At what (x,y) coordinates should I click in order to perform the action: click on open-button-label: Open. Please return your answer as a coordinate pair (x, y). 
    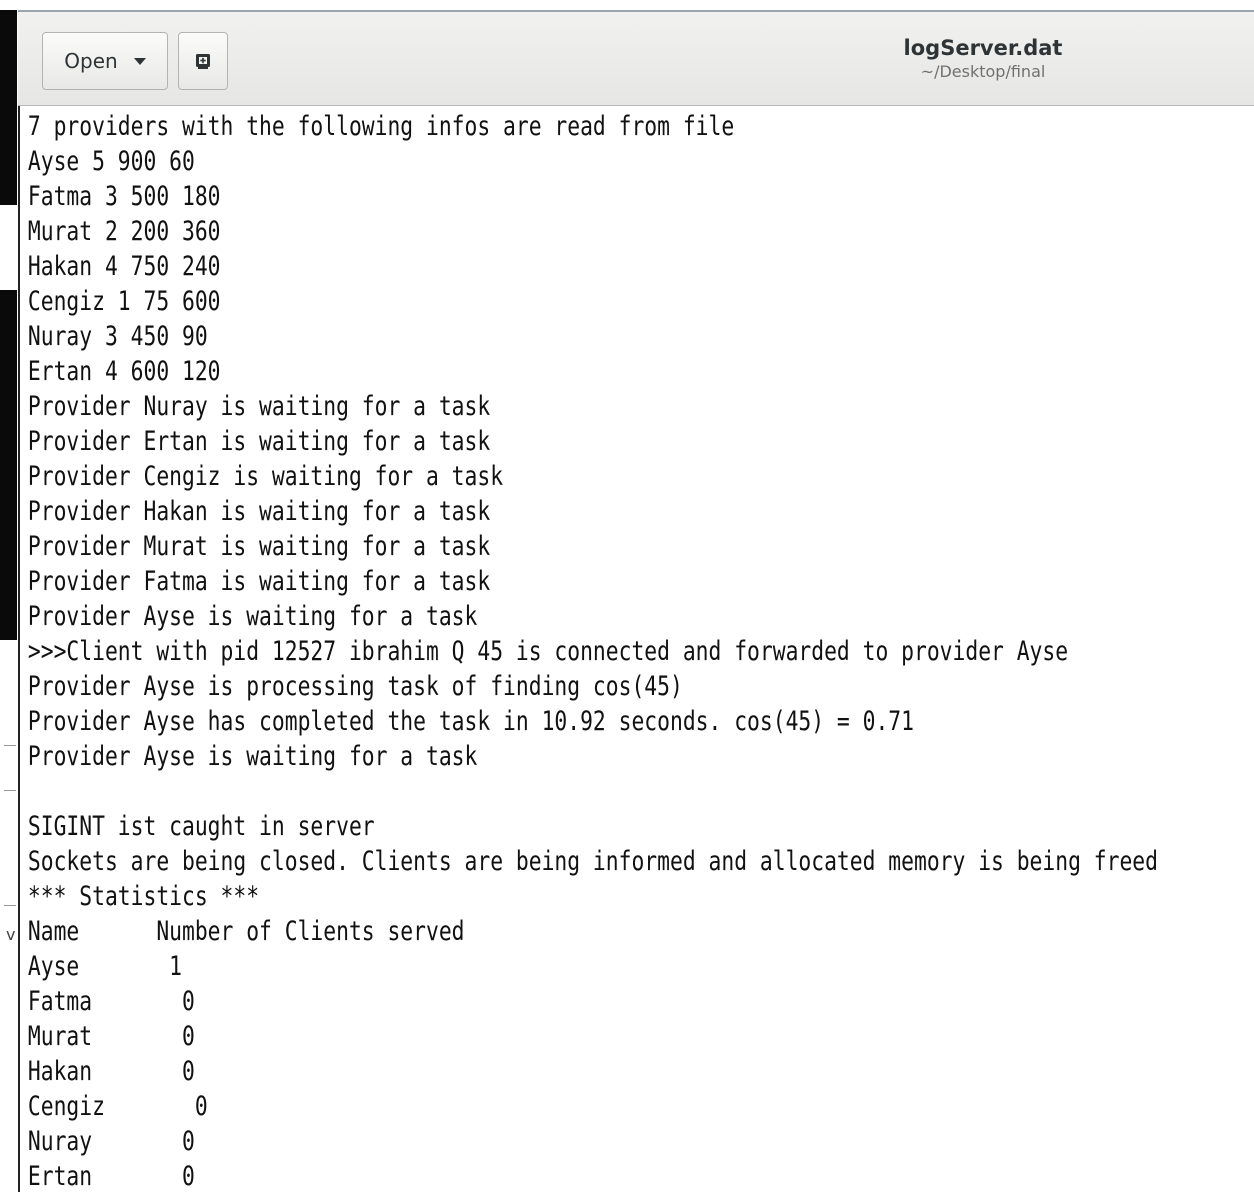
    Looking at the image, I should click on (91, 61).